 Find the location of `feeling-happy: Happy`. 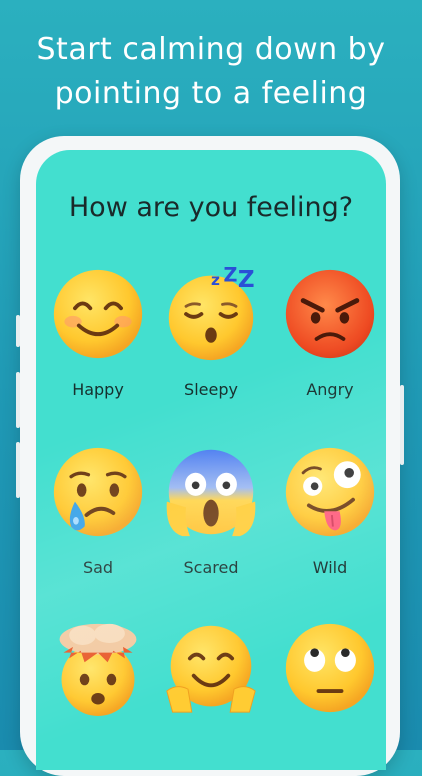

feeling-happy: Happy is located at coordinates (98, 346).